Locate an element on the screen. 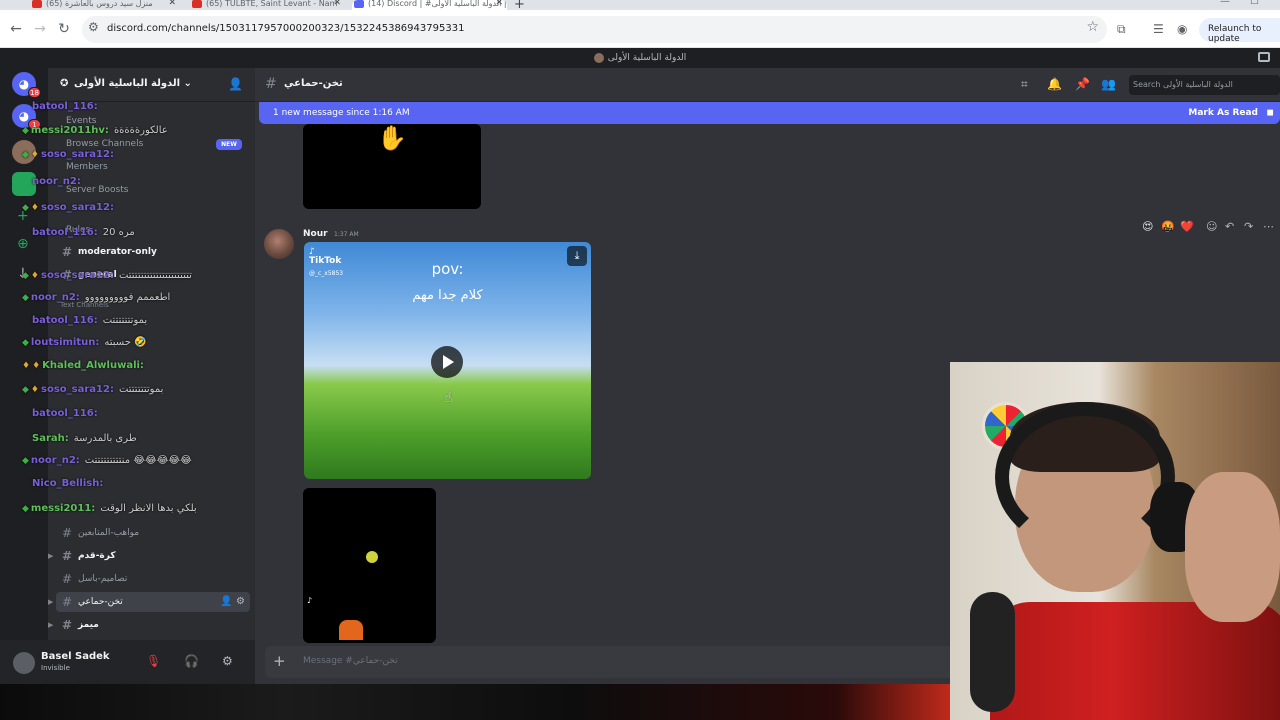  channel-group-chat: ▶ # تخن-حماعي 👤 ⚙ is located at coordinates (149, 602).